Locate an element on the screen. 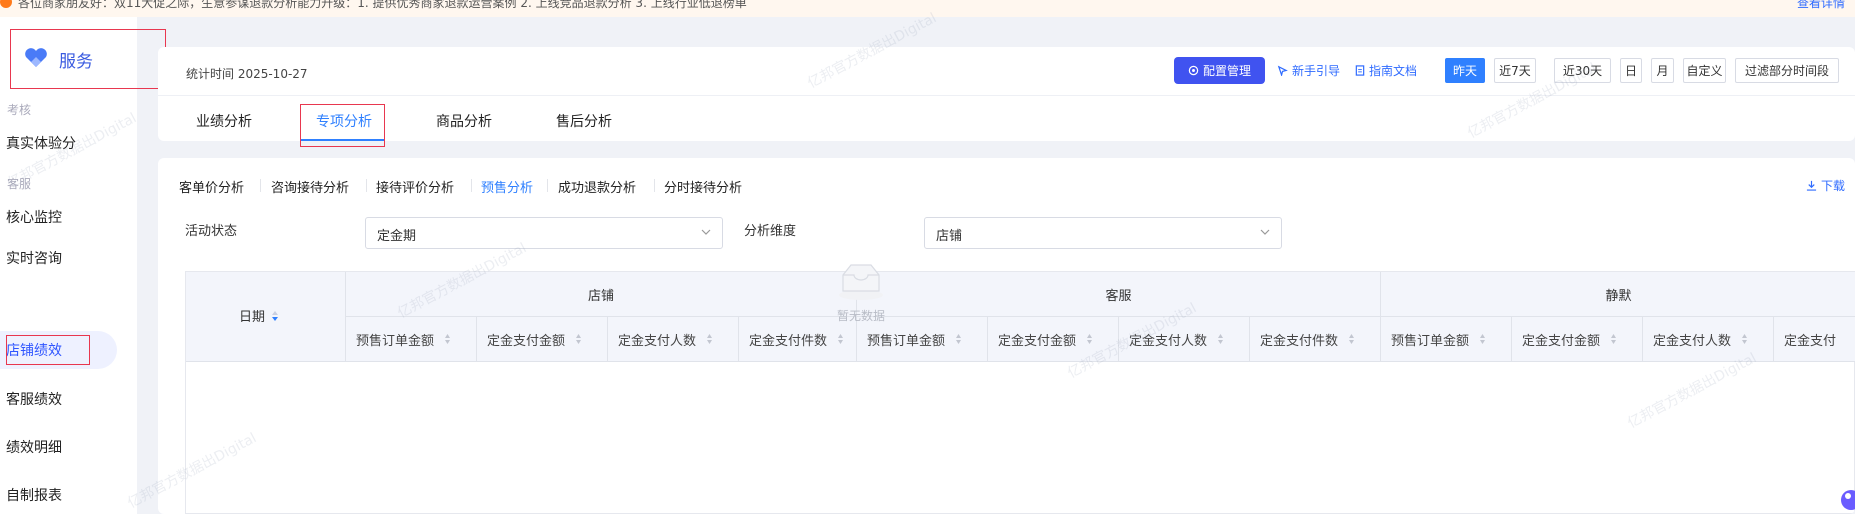 Image resolution: width=1855 pixels, height=514 pixels. sidebar-item-core-monitor: 核心监控 is located at coordinates (34, 217).